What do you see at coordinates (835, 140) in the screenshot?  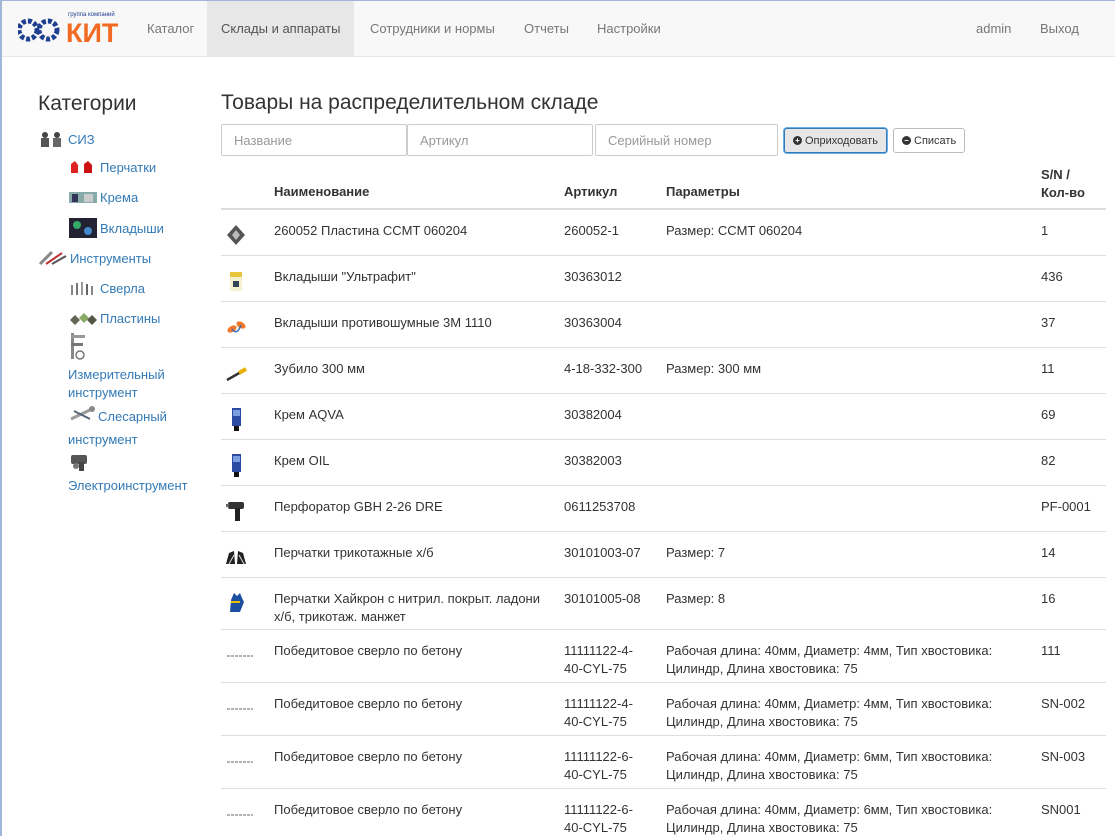 I see `receive-button: + Оприходовать` at bounding box center [835, 140].